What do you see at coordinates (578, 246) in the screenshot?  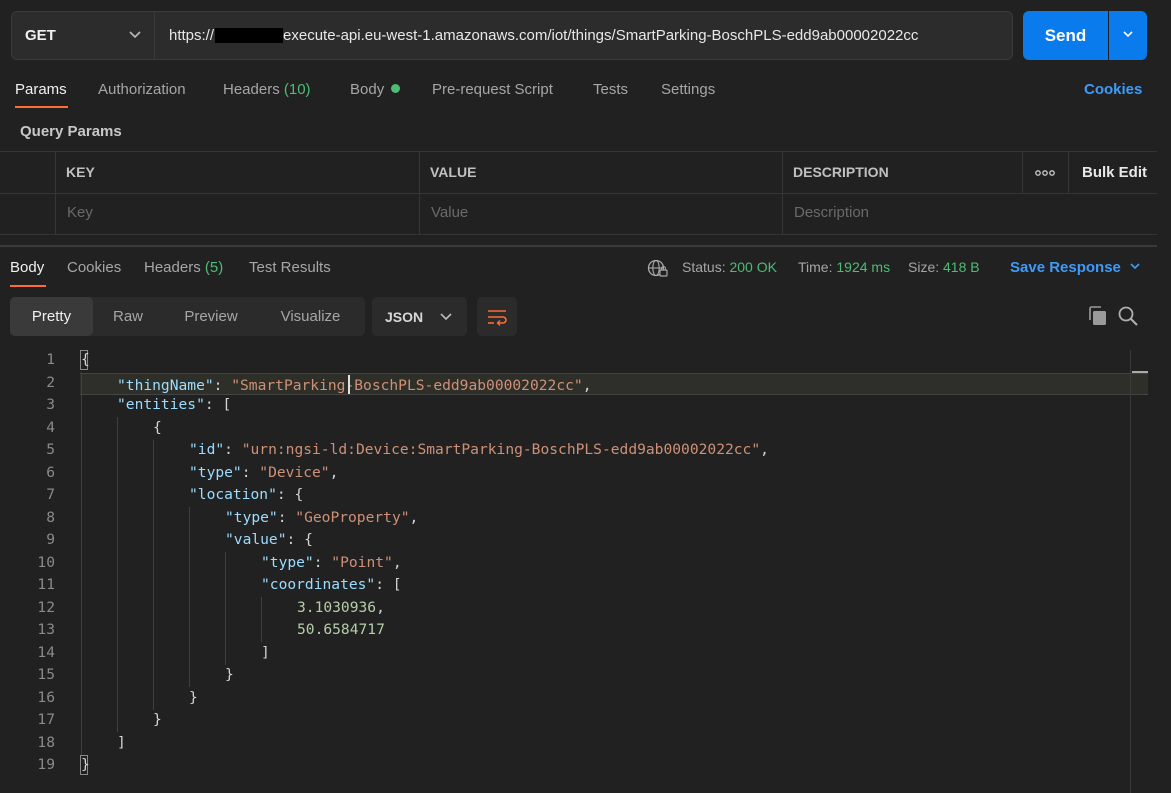 I see `pane-divider` at bounding box center [578, 246].